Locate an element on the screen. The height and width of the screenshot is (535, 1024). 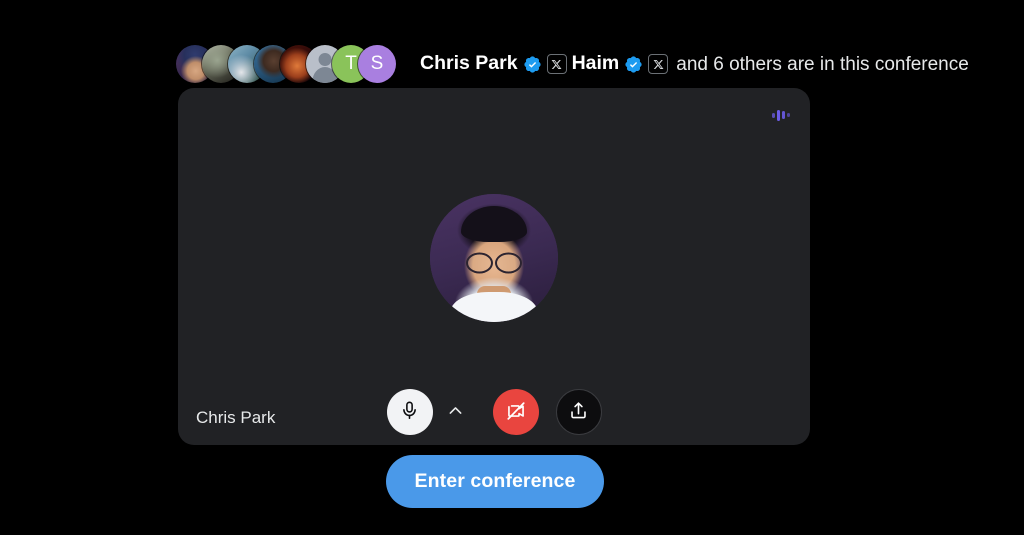
call-controls is located at coordinates (494, 412).